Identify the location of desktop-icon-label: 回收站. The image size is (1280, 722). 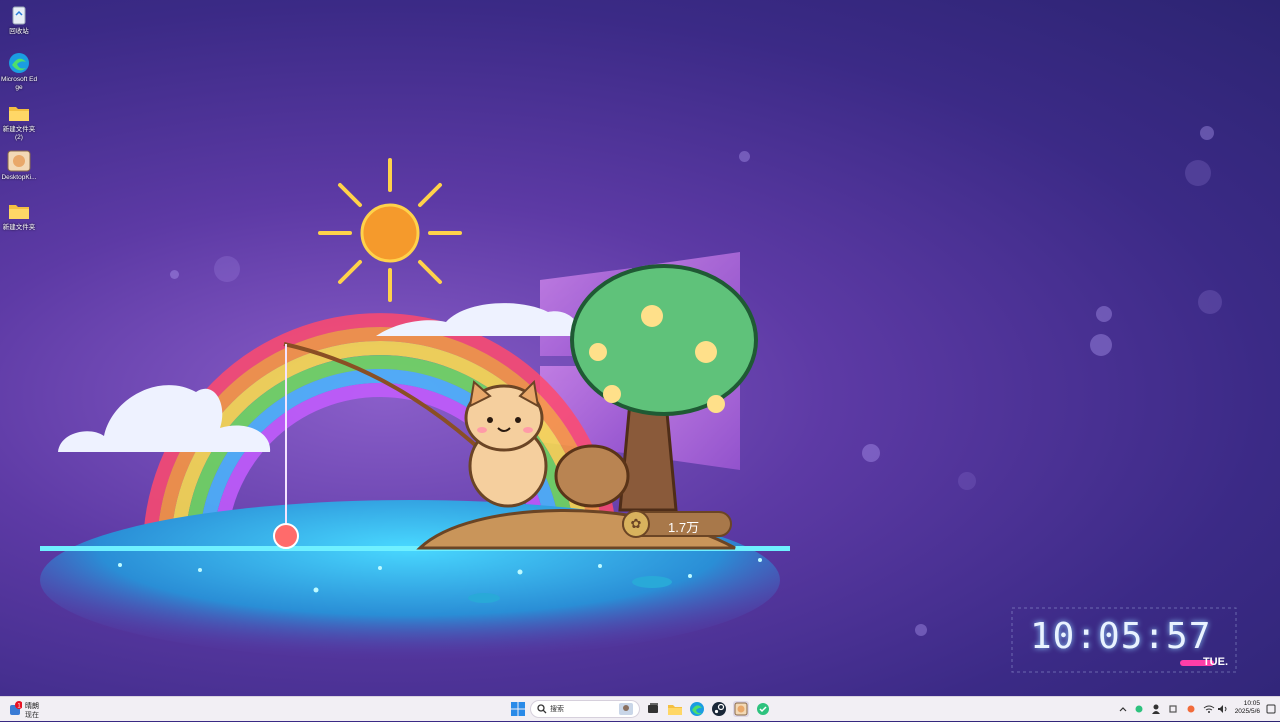
(19, 31).